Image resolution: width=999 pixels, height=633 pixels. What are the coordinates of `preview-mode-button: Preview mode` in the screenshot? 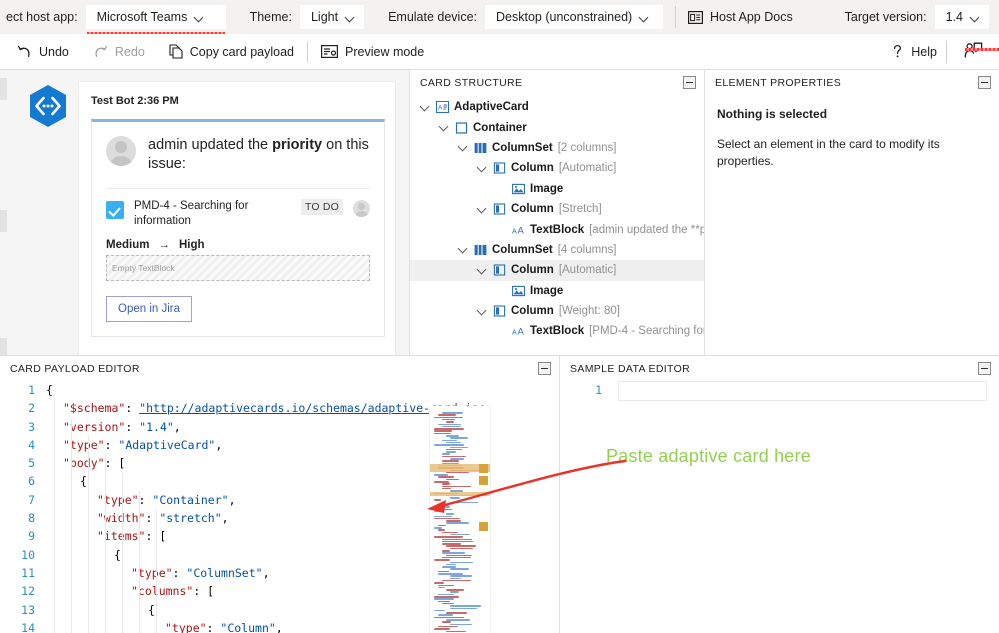 It's located at (372, 52).